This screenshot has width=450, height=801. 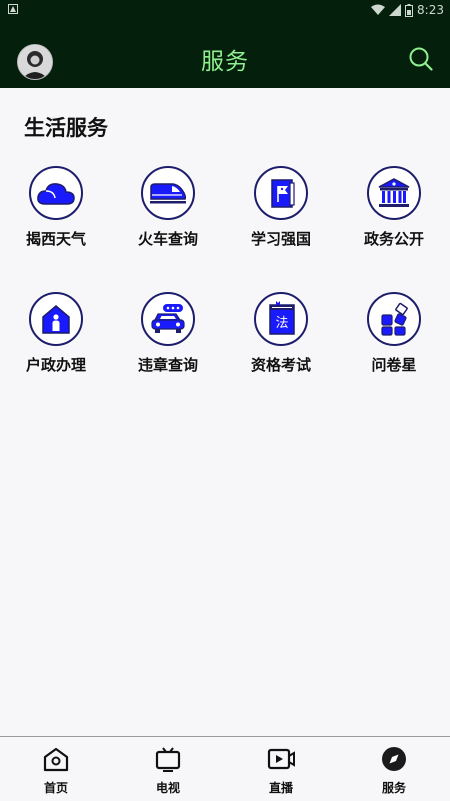 I want to click on service-study-icon-circle, so click(x=281, y=193).